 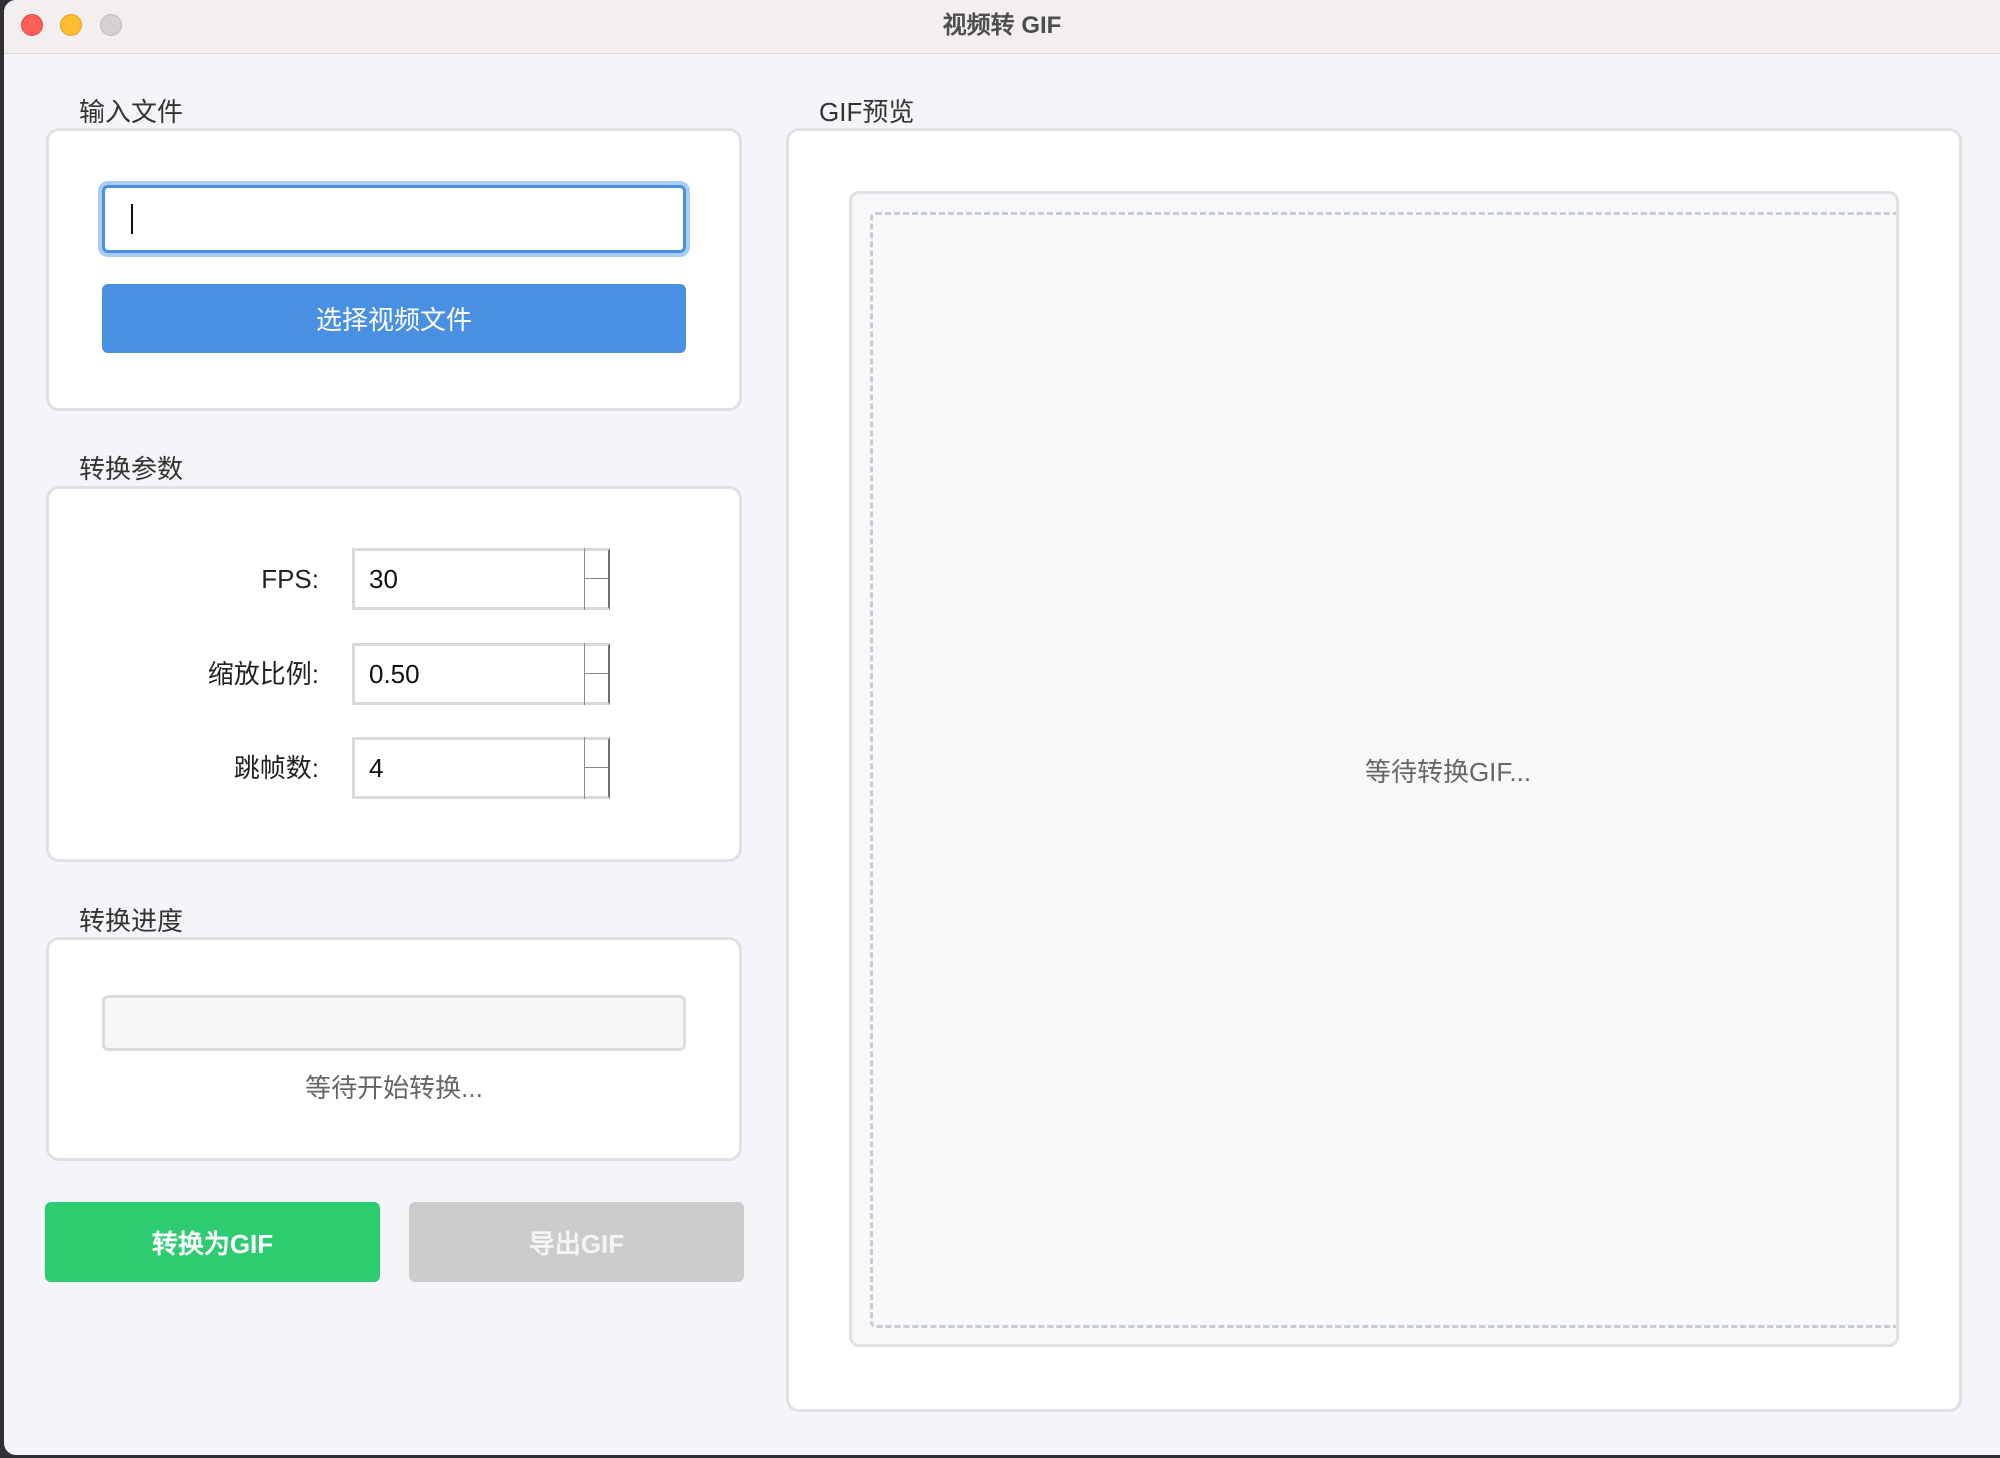 What do you see at coordinates (481, 674) in the screenshot?
I see `scale-spinbox: 0.50` at bounding box center [481, 674].